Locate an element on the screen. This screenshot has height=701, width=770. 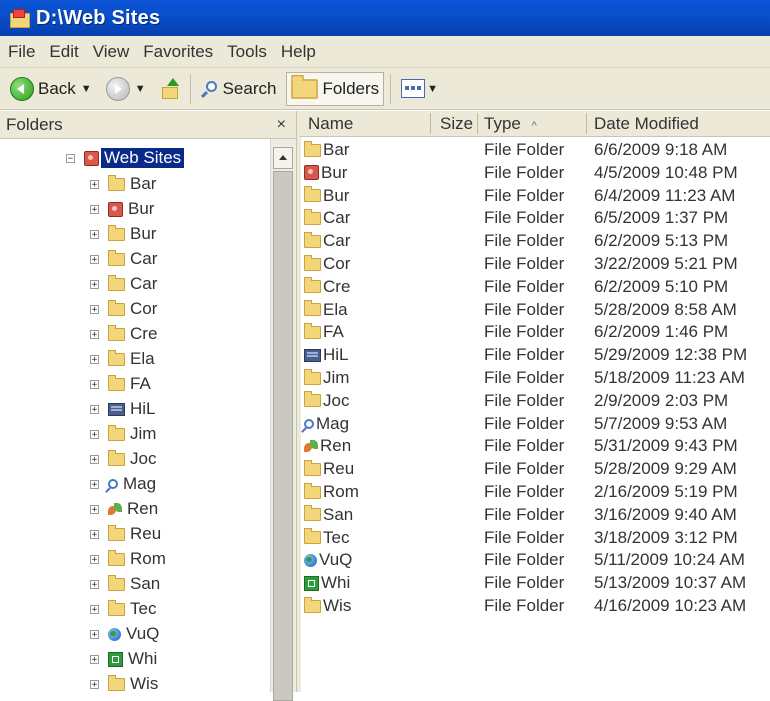
column-name: Name is located at coordinates (330, 124).